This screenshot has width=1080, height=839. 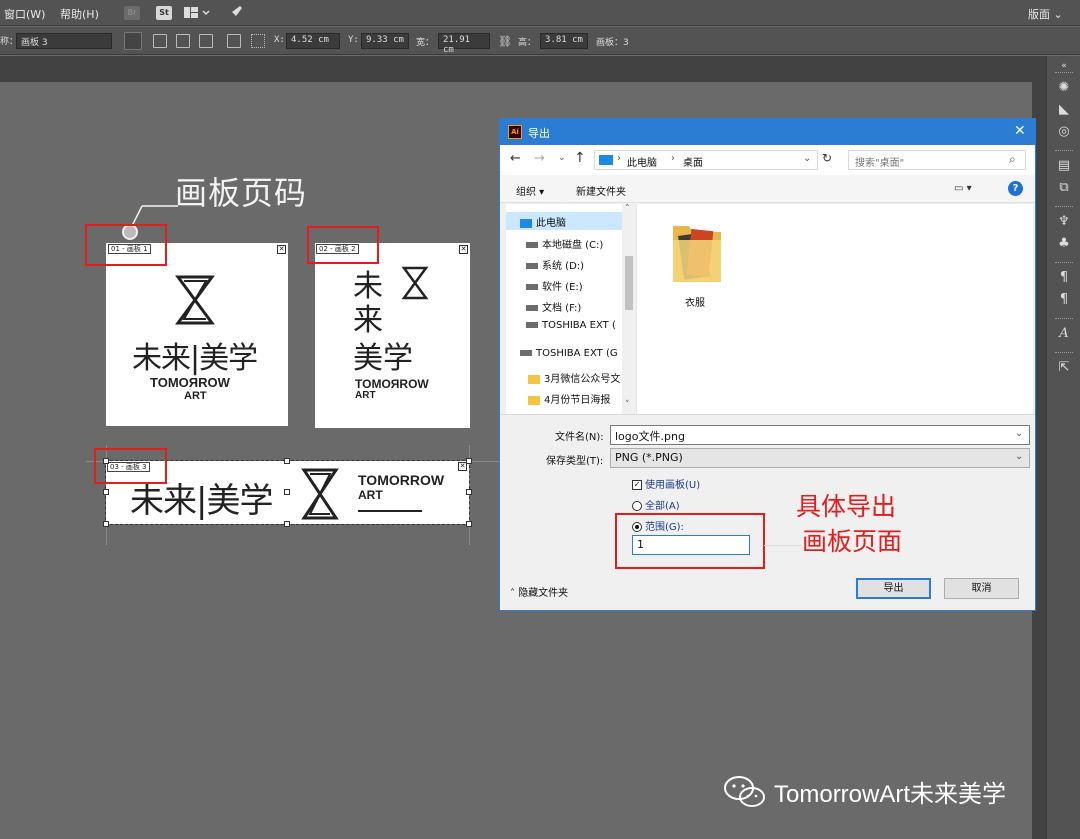 I want to click on export-annotation-line-1: 具体导出, so click(x=846, y=506).